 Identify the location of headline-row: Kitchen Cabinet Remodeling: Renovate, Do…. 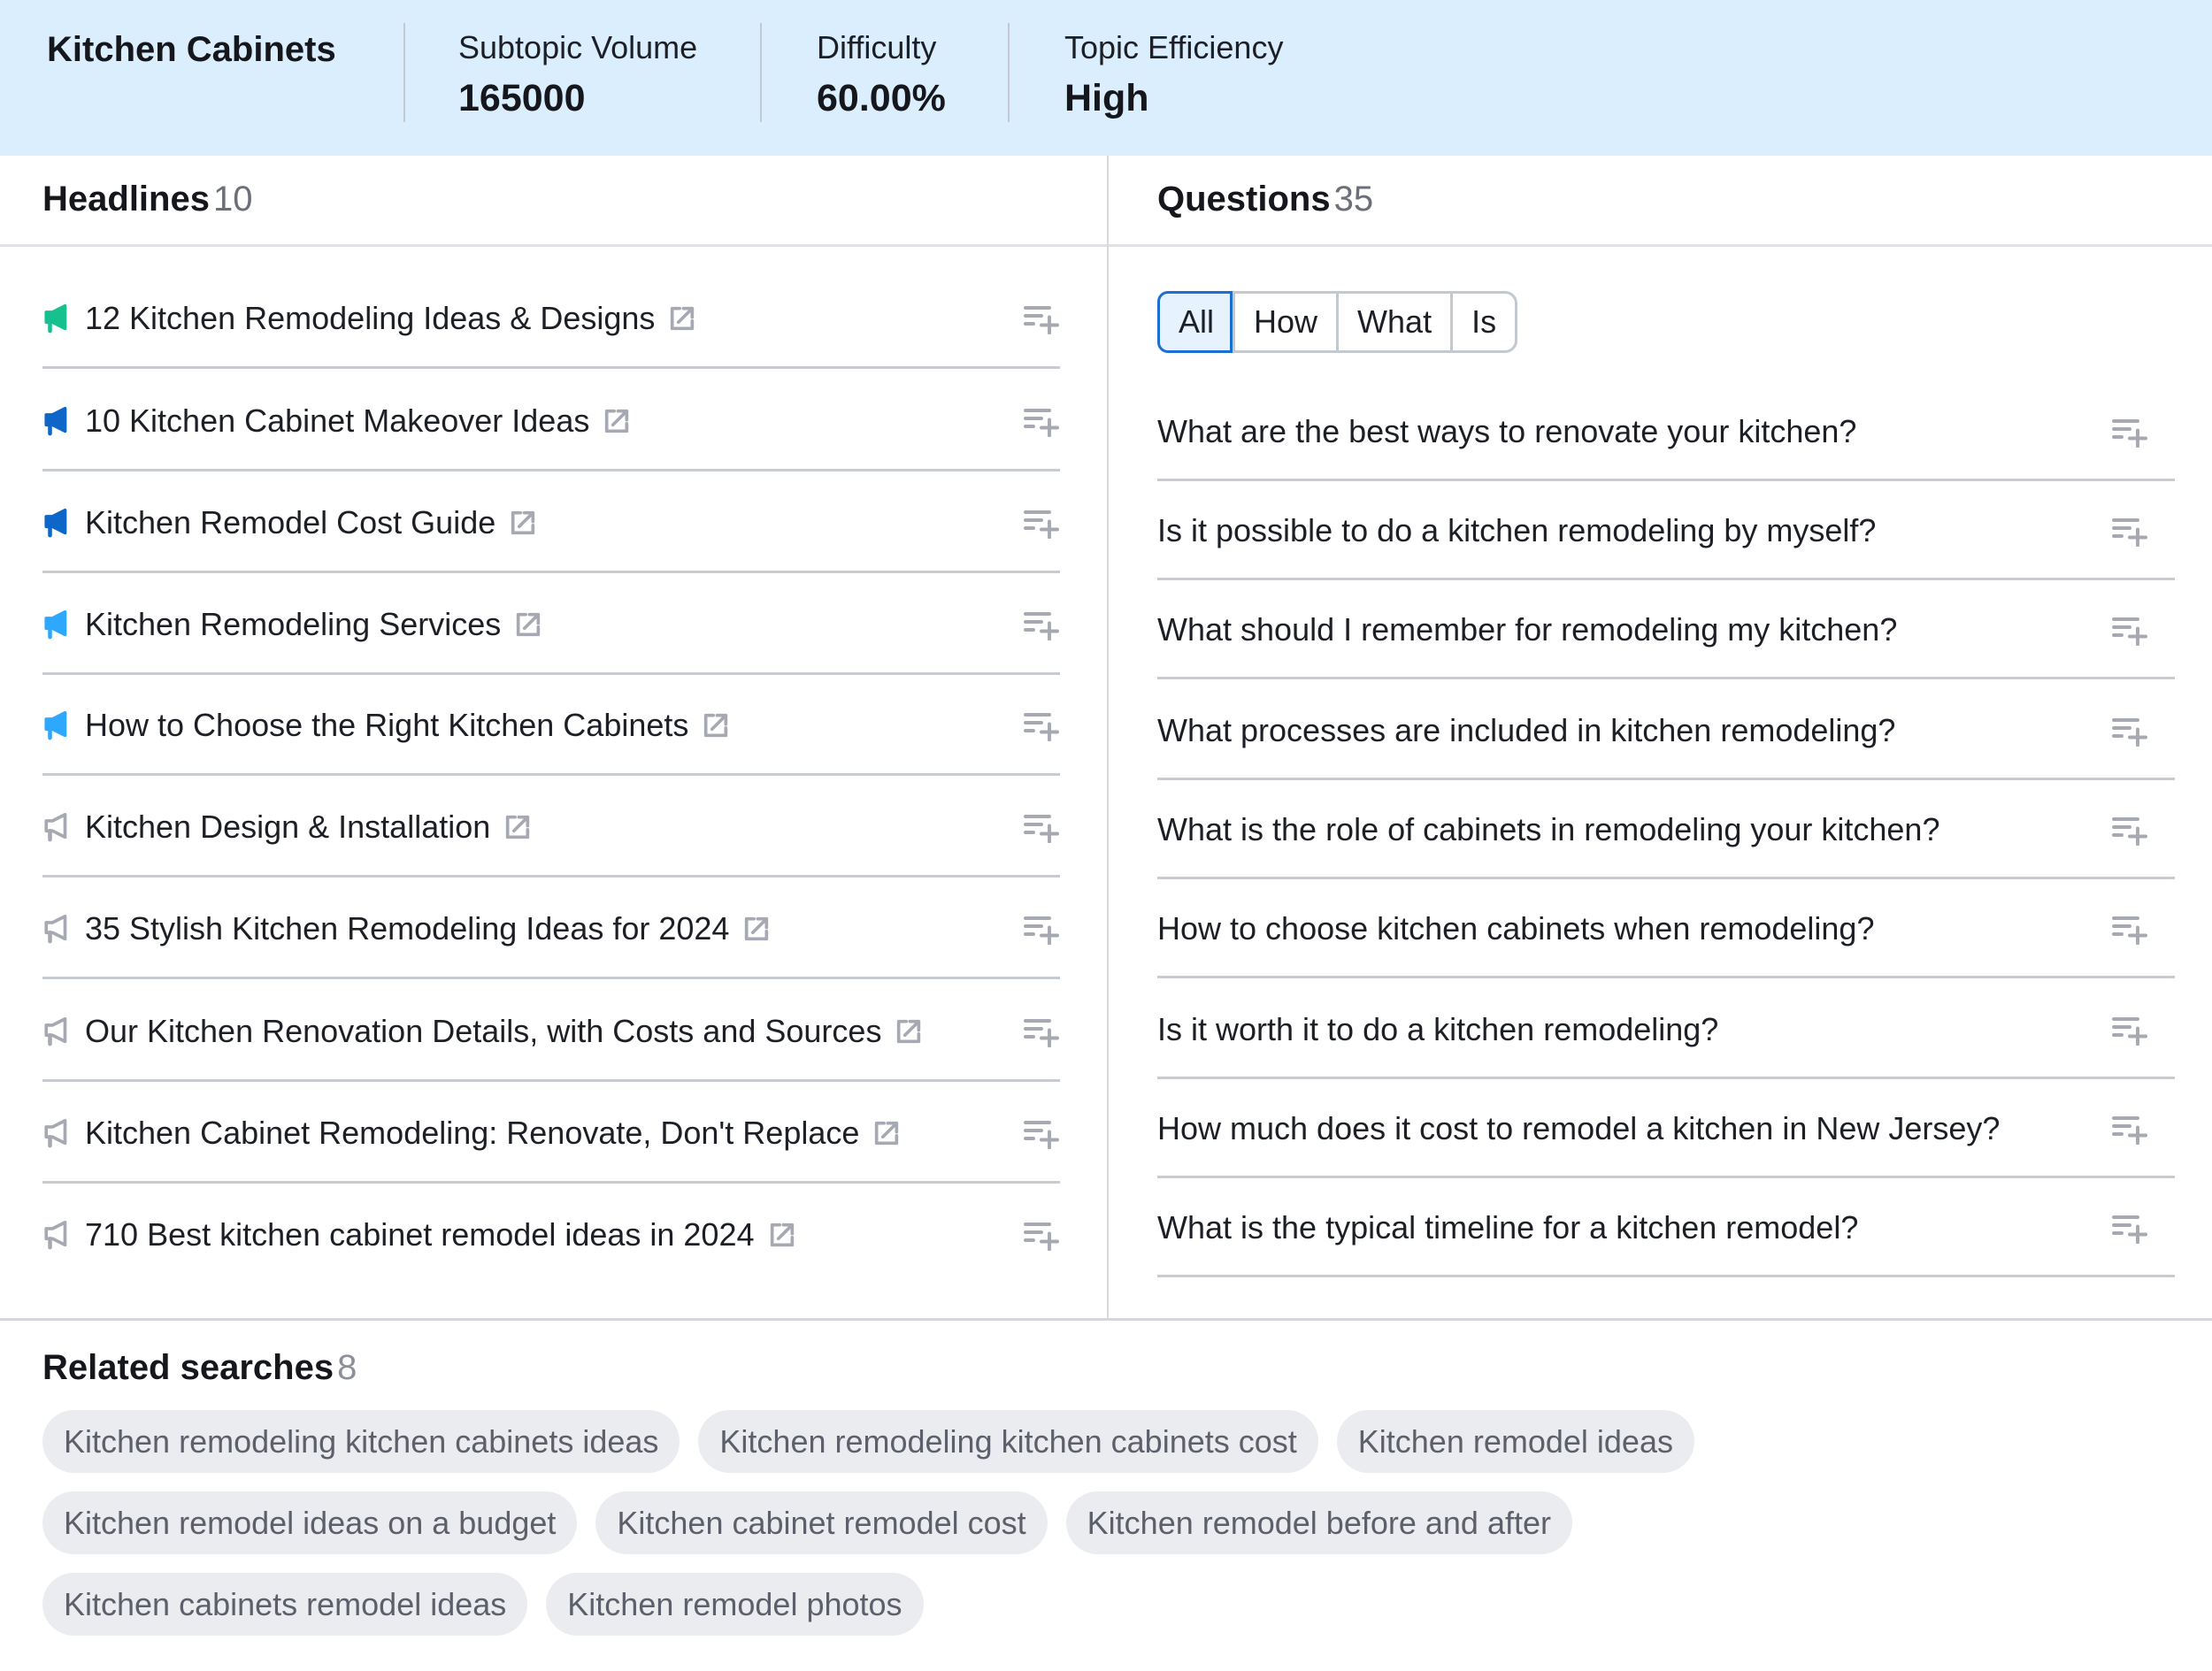
(551, 1133).